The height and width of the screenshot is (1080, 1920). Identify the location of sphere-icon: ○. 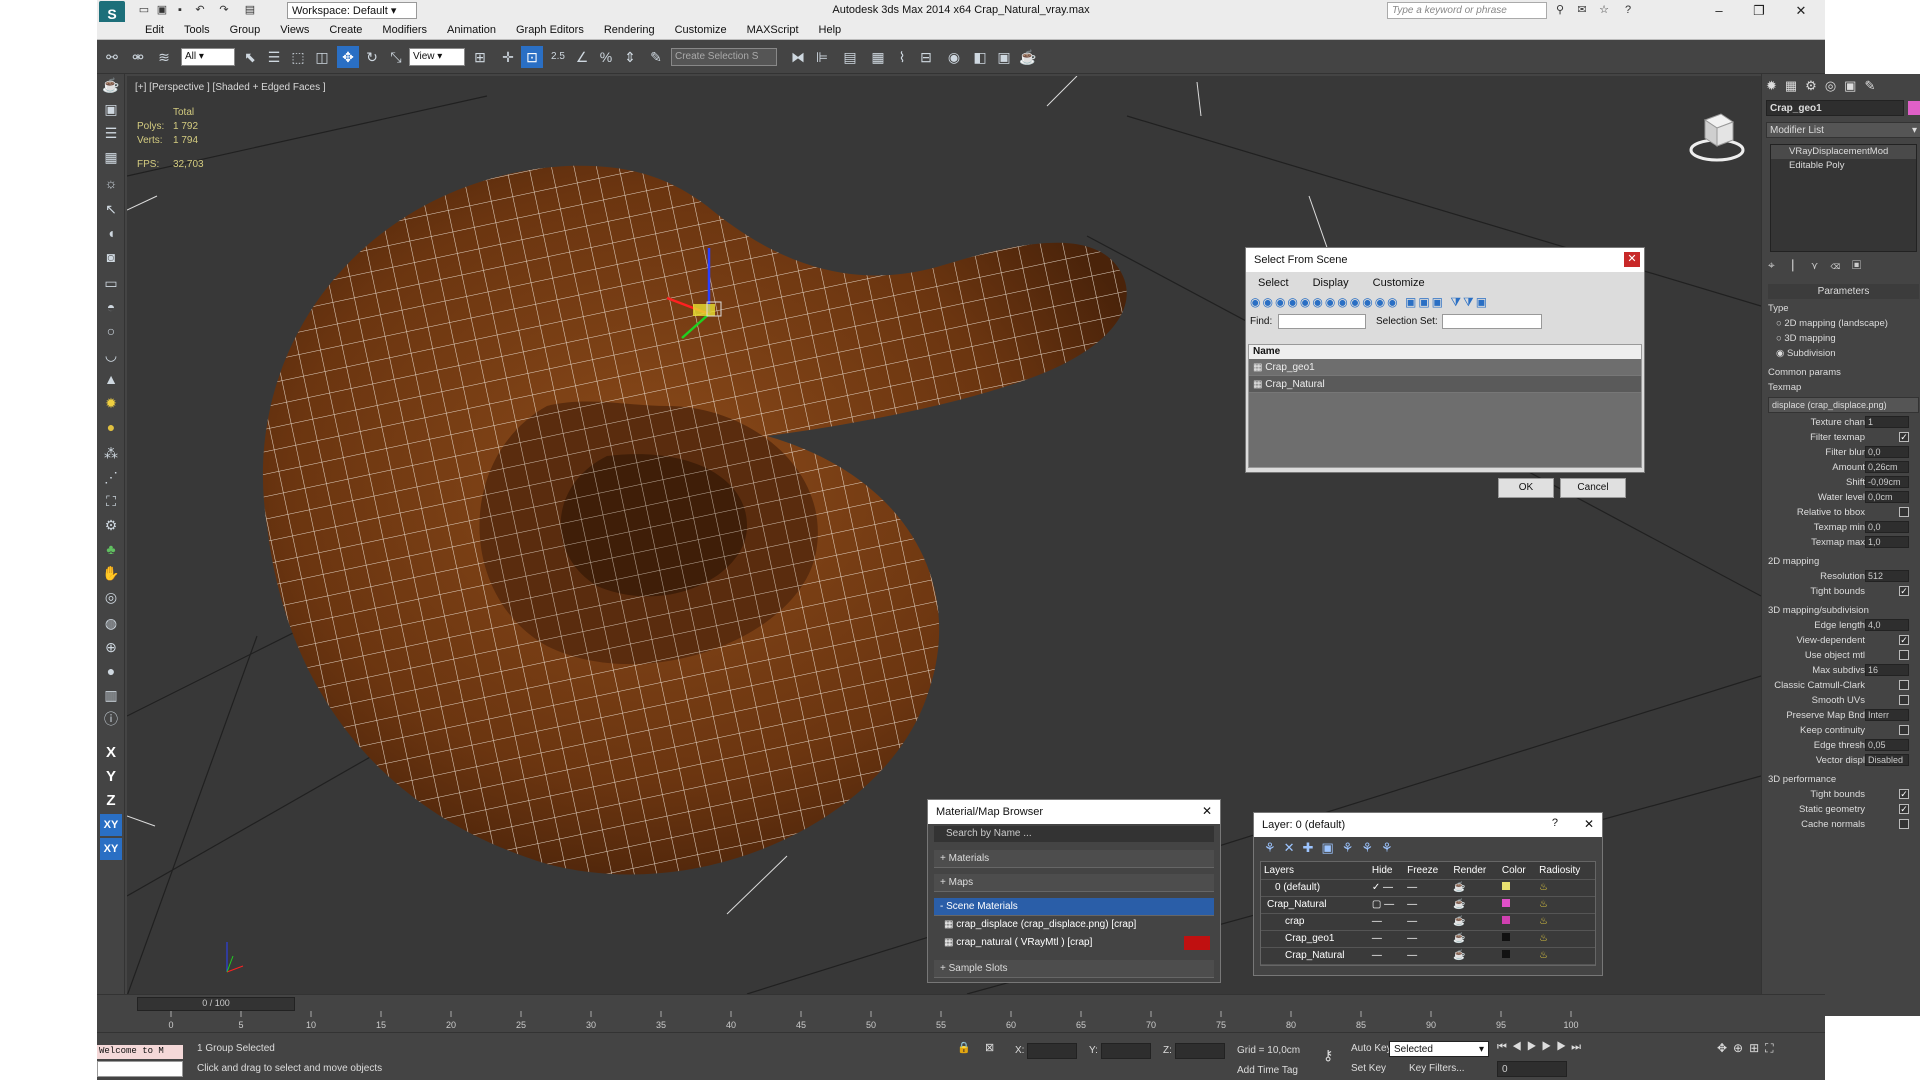
(111, 331).